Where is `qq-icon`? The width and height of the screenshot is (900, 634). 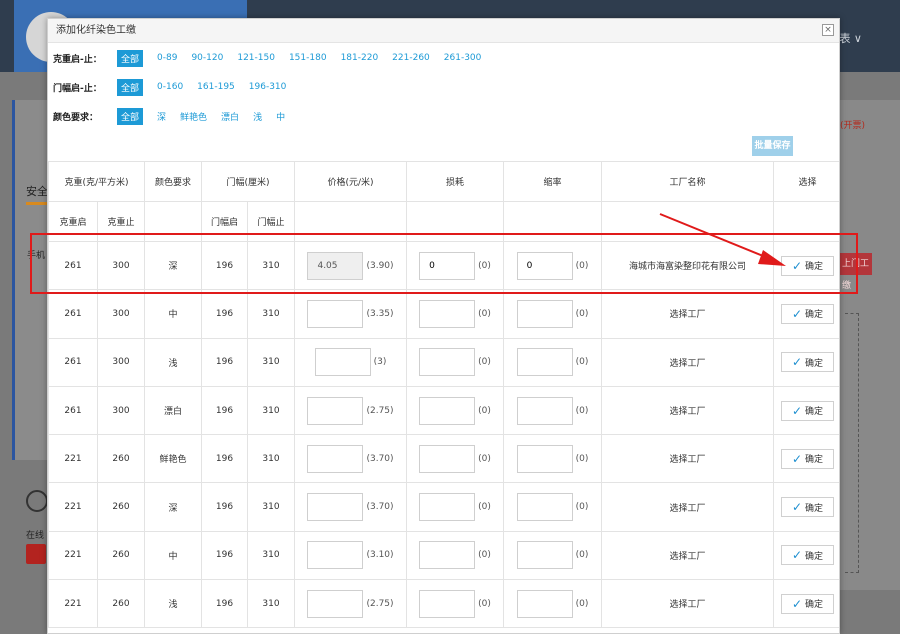 qq-icon is located at coordinates (36, 554).